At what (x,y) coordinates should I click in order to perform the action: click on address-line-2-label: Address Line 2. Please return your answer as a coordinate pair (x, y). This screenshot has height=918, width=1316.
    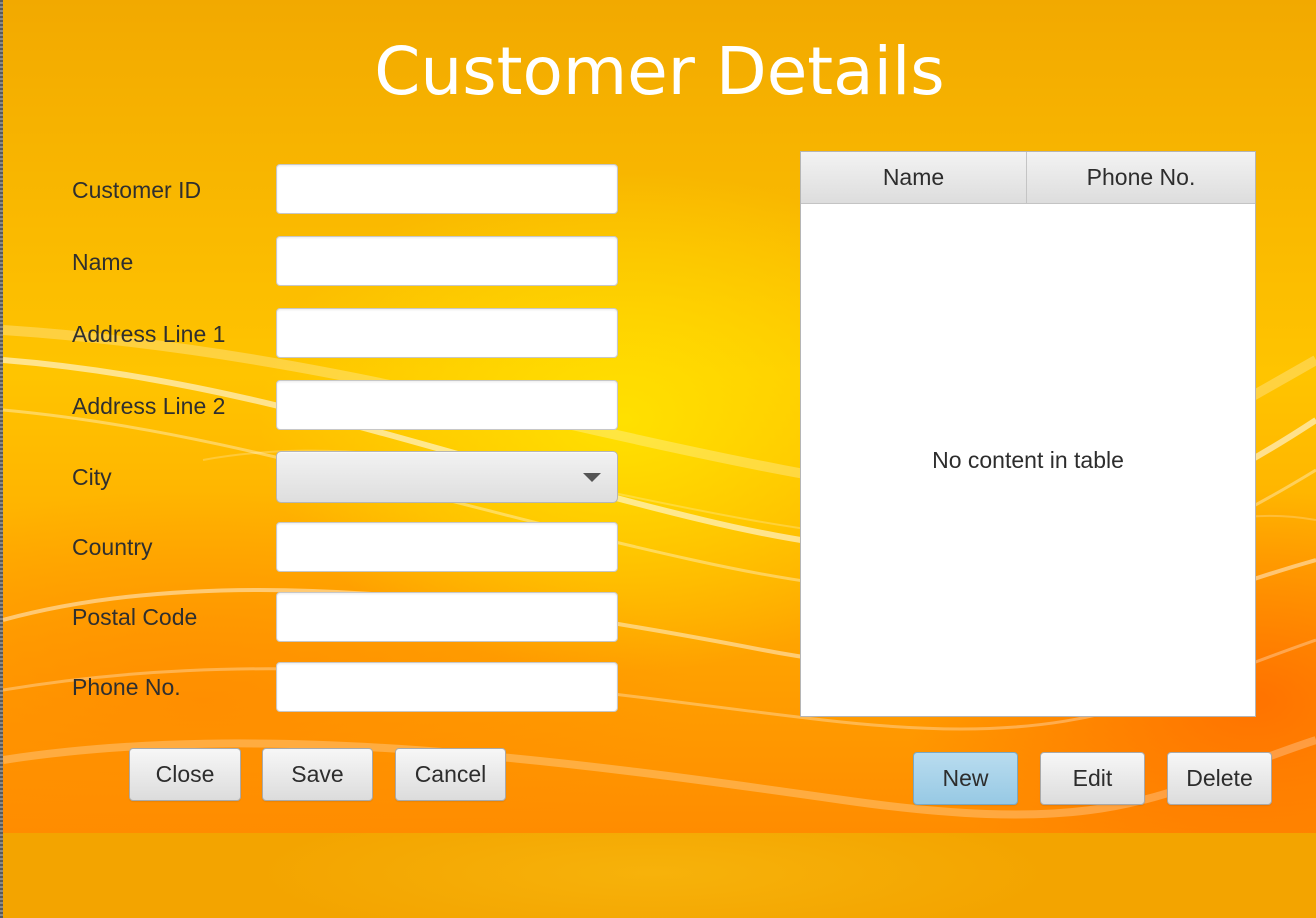
    Looking at the image, I should click on (149, 406).